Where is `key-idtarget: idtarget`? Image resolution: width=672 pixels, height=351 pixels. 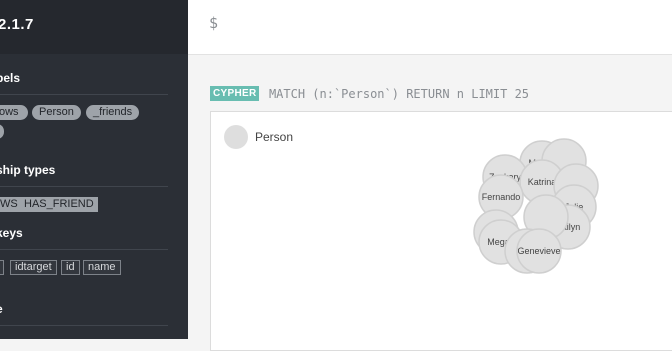
key-idtarget: idtarget is located at coordinates (33, 267).